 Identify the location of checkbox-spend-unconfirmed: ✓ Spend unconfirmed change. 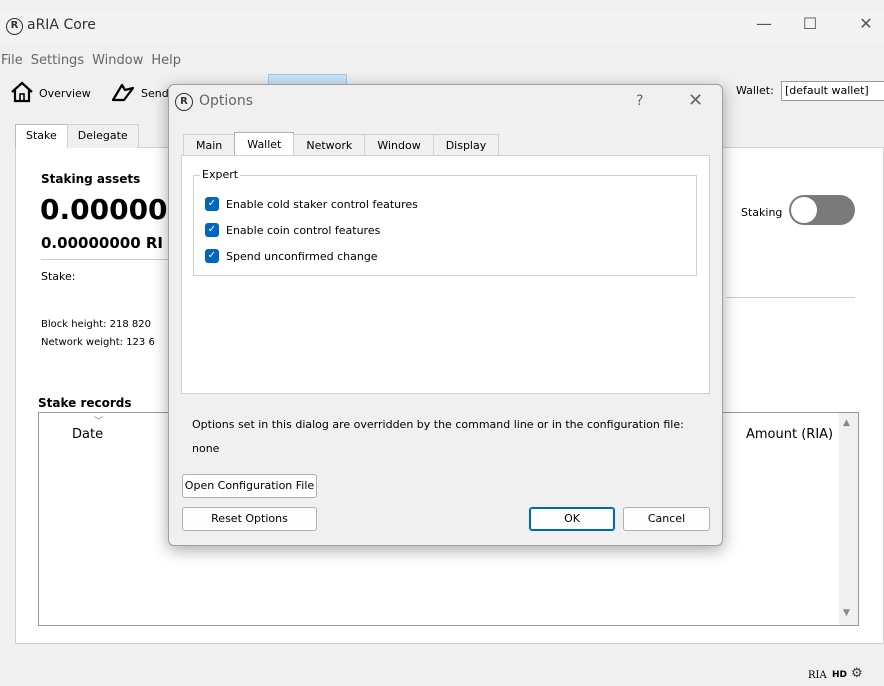
(291, 256).